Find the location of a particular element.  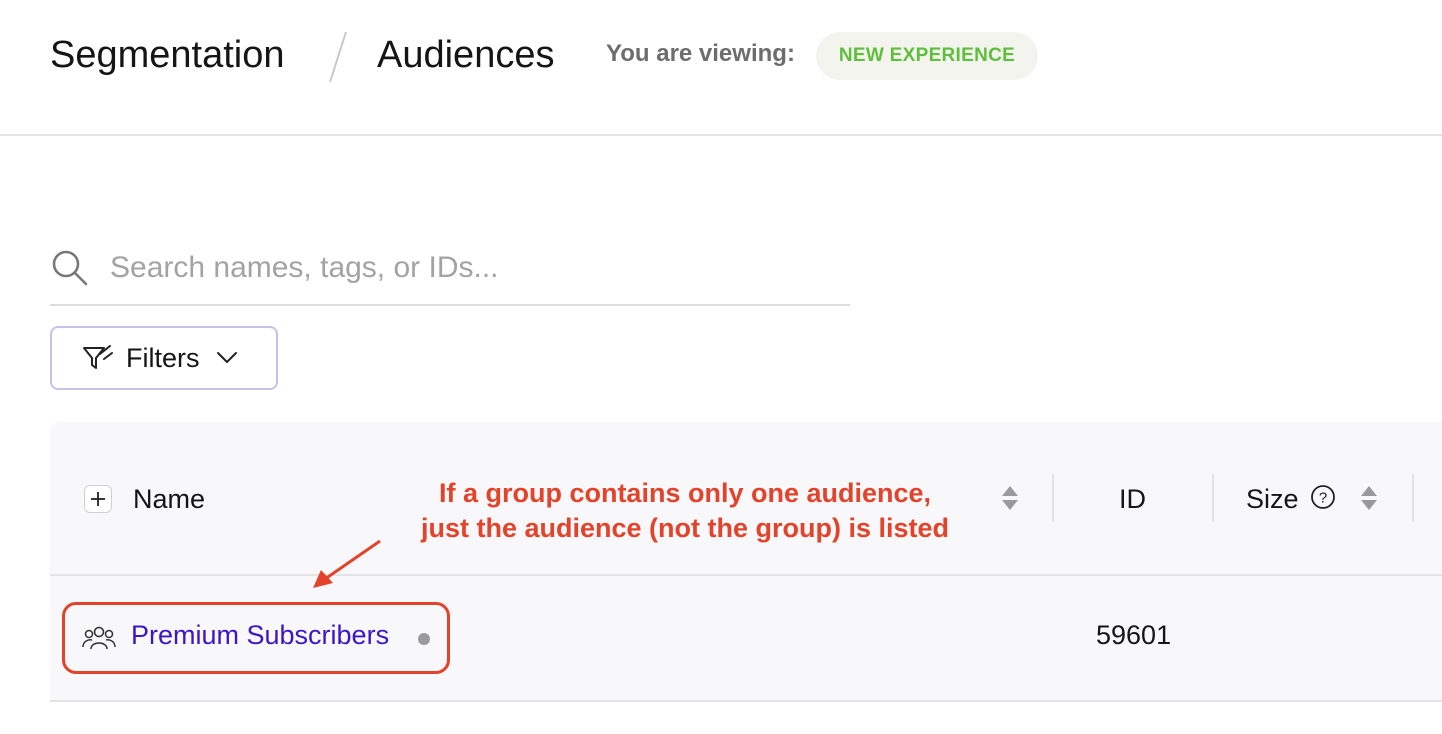

viewing-label: You are viewing: is located at coordinates (700, 53).